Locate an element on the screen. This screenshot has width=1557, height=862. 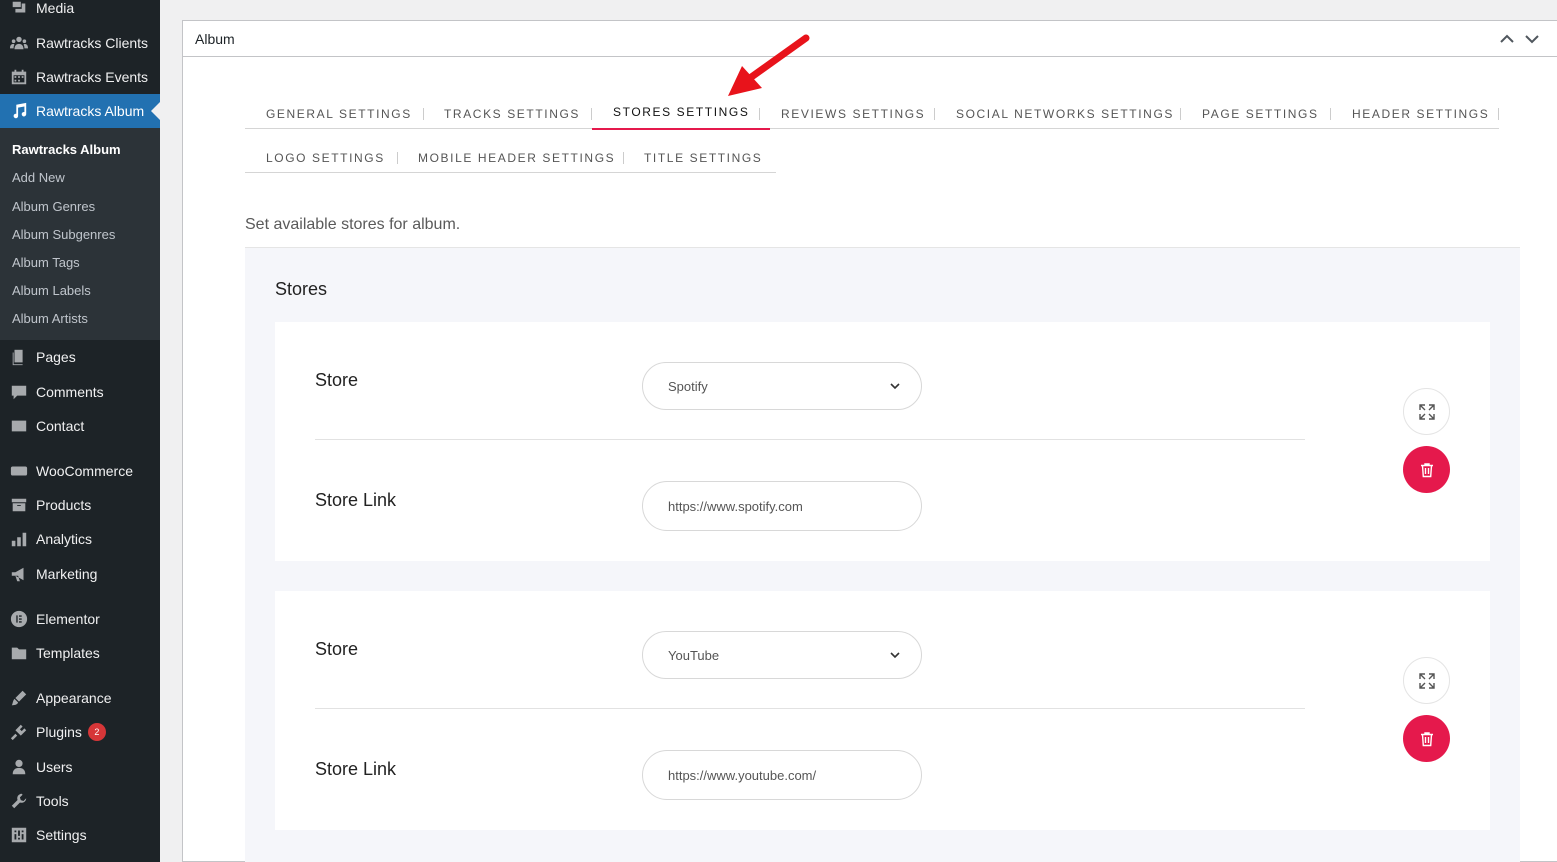
store-select-value: YouTube is located at coordinates (694, 655).